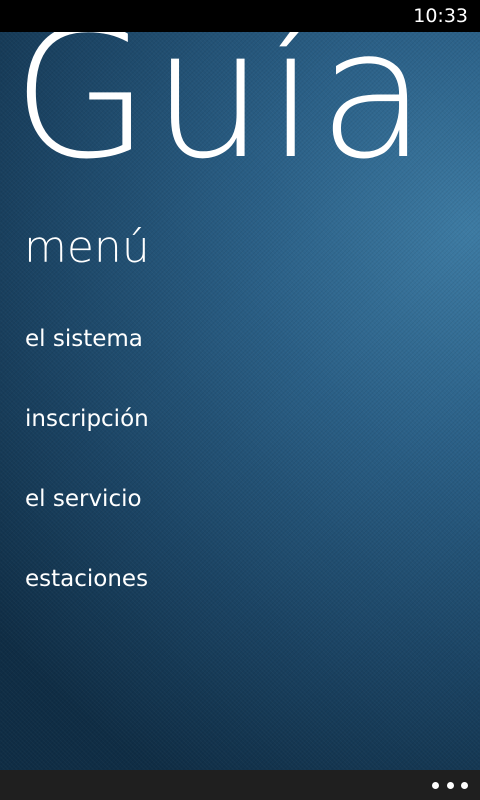  I want to click on ellipsis-icon, so click(450, 785).